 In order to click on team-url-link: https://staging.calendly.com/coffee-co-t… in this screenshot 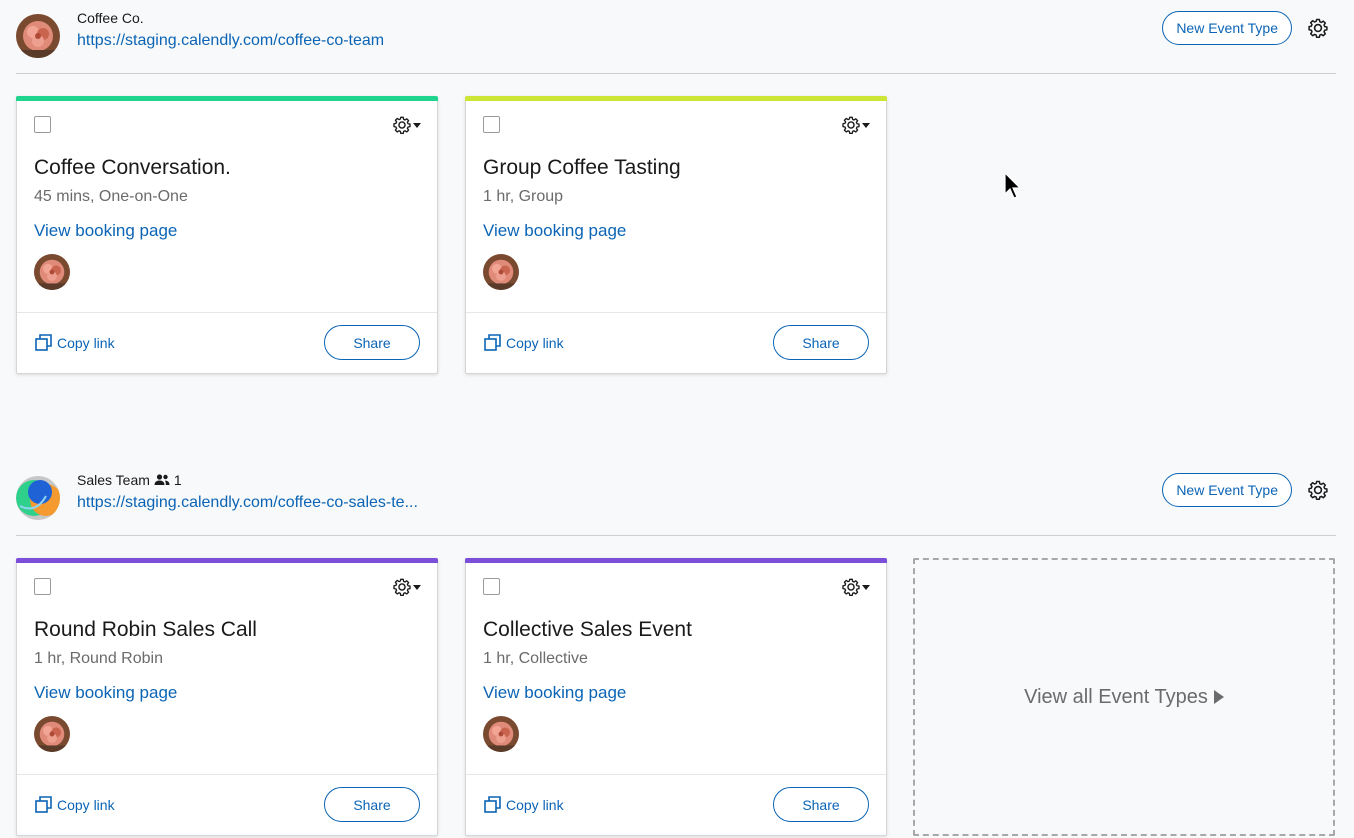, I will do `click(230, 41)`.